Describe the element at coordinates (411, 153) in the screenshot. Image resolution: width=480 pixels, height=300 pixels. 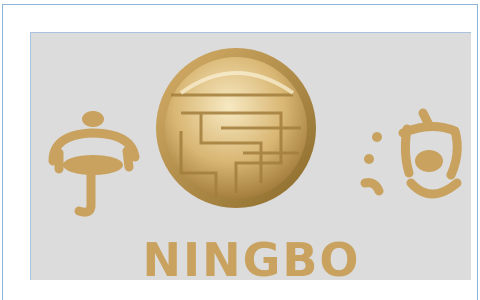
I see `right-glyph-icon` at that location.